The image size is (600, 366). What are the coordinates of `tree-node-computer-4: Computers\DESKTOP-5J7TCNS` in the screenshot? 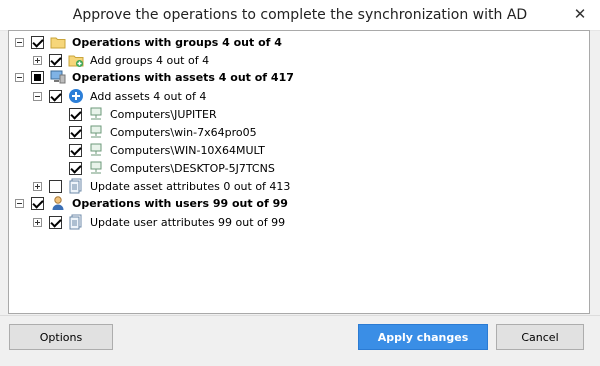 It's located at (172, 168).